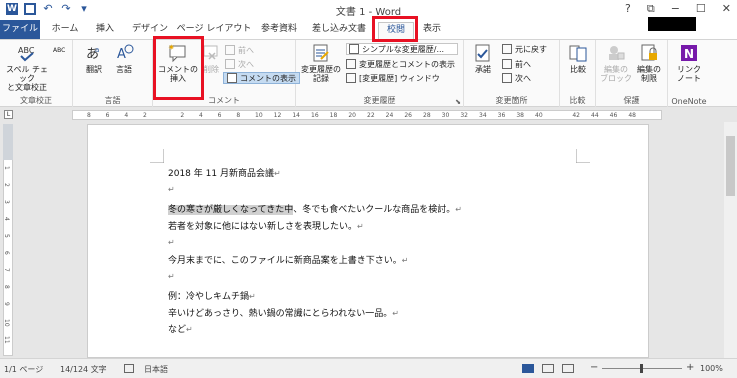  What do you see at coordinates (523, 64) in the screenshot?
I see `prev-change-label: 前へ` at bounding box center [523, 64].